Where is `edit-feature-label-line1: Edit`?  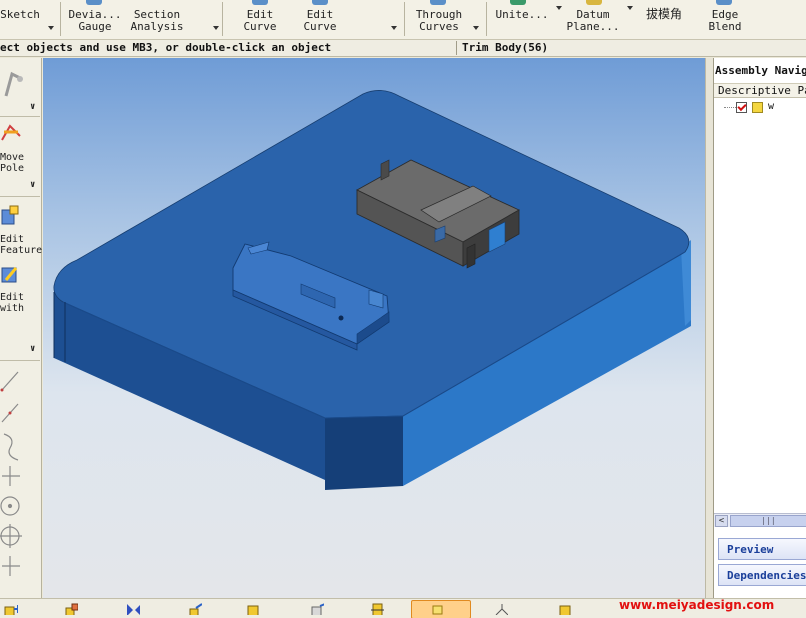 edit-feature-label-line1: Edit is located at coordinates (12, 239).